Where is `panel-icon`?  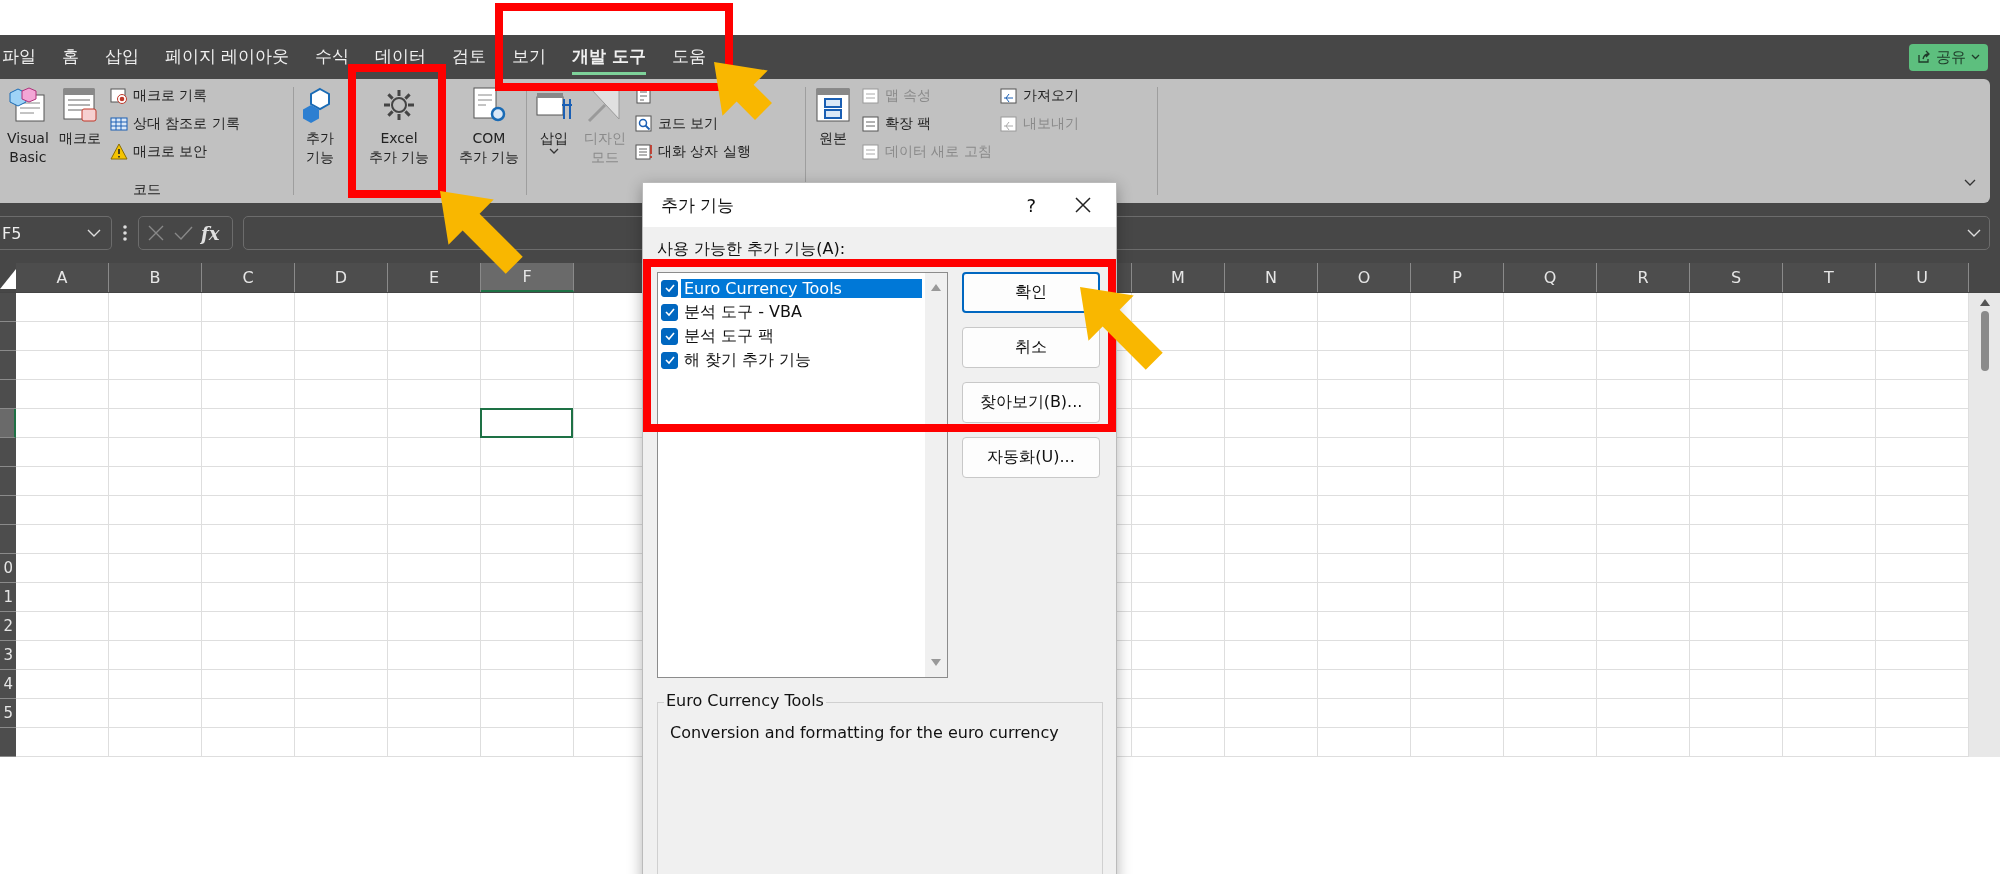
panel-icon is located at coordinates (833, 105).